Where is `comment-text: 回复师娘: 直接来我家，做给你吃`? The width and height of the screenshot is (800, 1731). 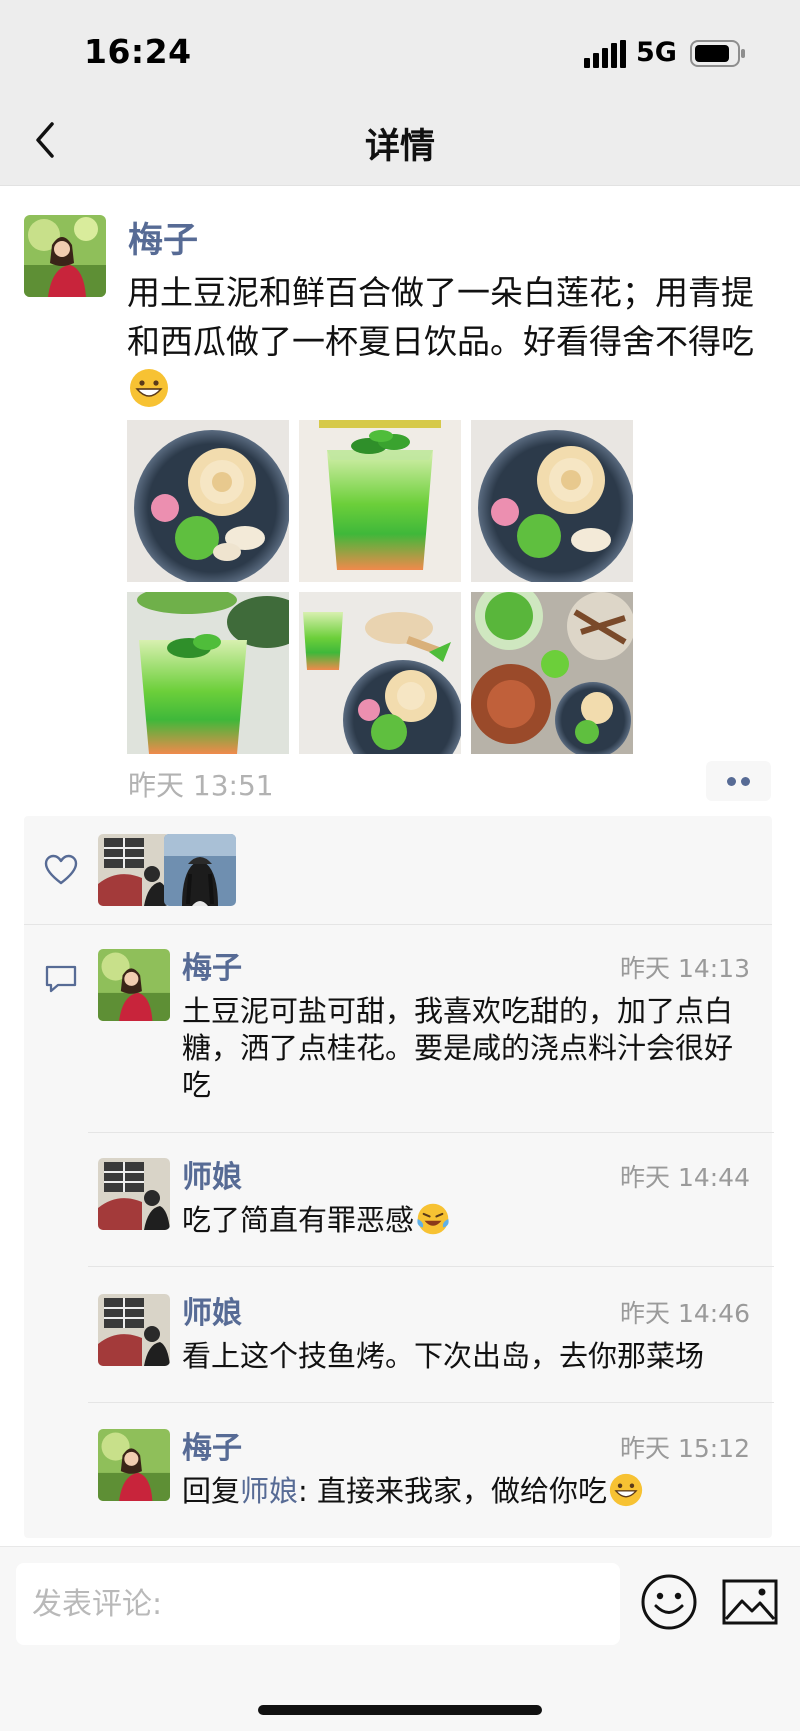 comment-text: 回复师娘: 直接来我家，做给你吃 is located at coordinates (469, 1491).